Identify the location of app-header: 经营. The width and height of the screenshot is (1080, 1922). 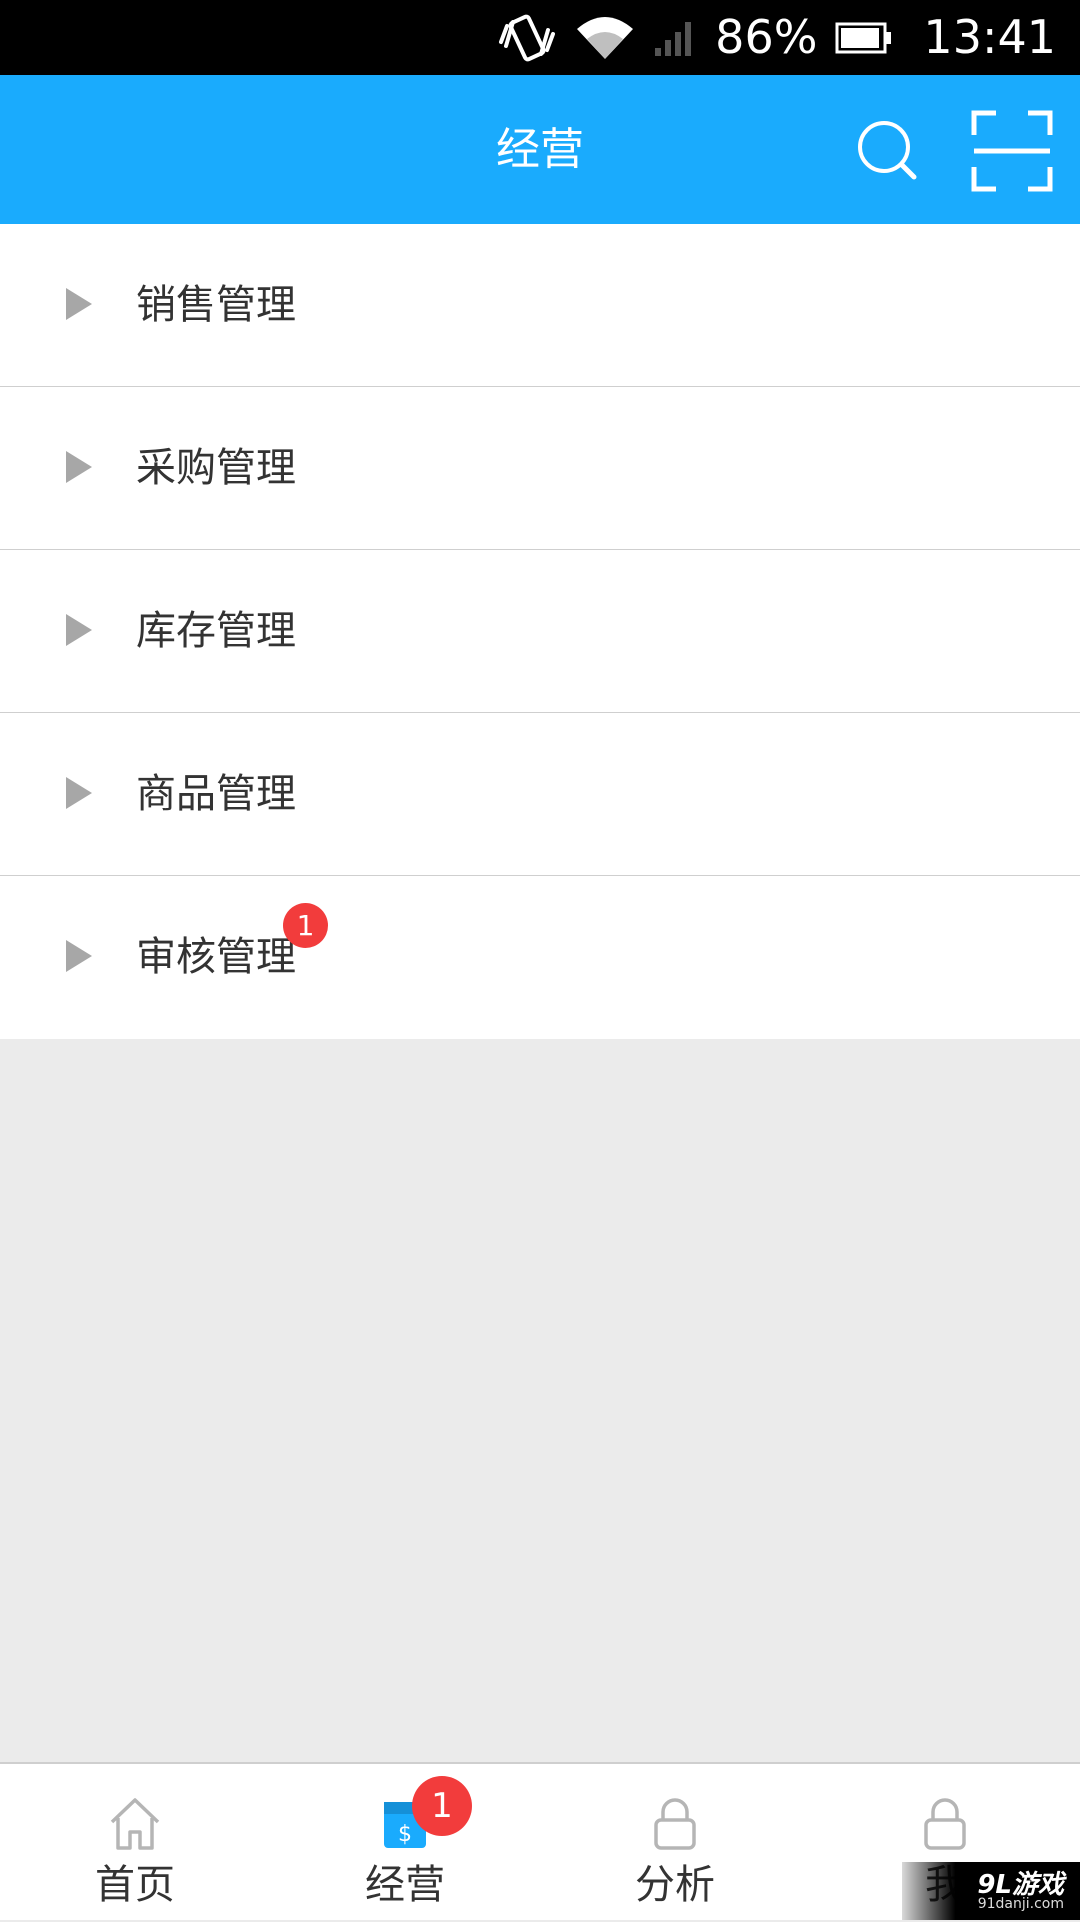
(540, 149).